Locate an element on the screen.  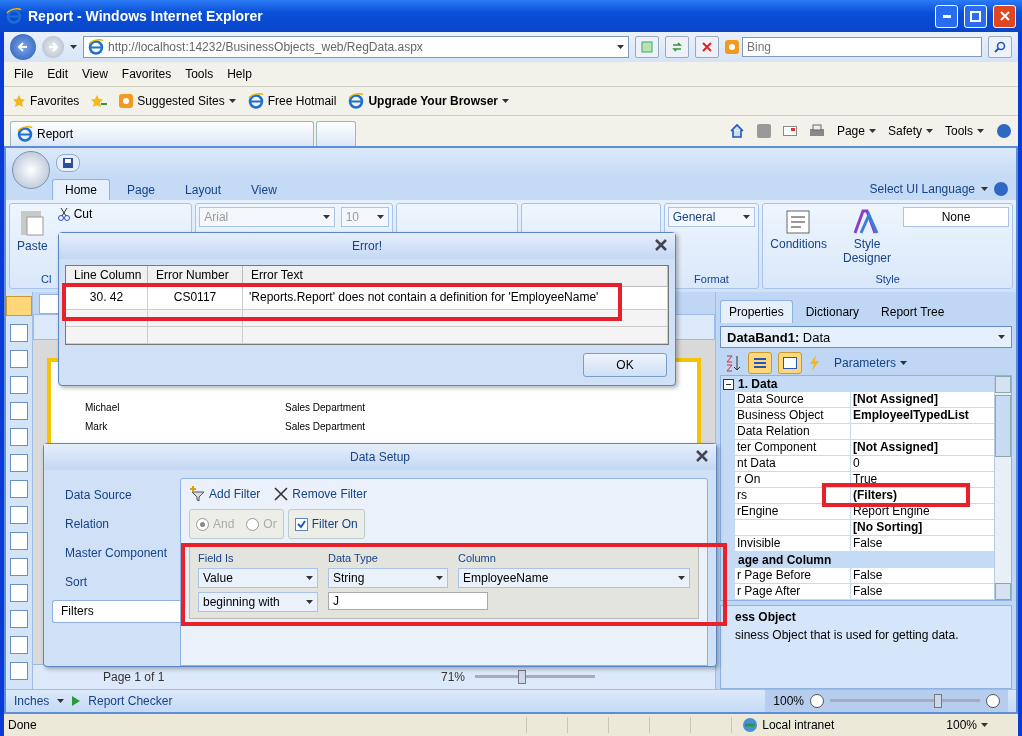
search-button is located at coordinates (1000, 47).